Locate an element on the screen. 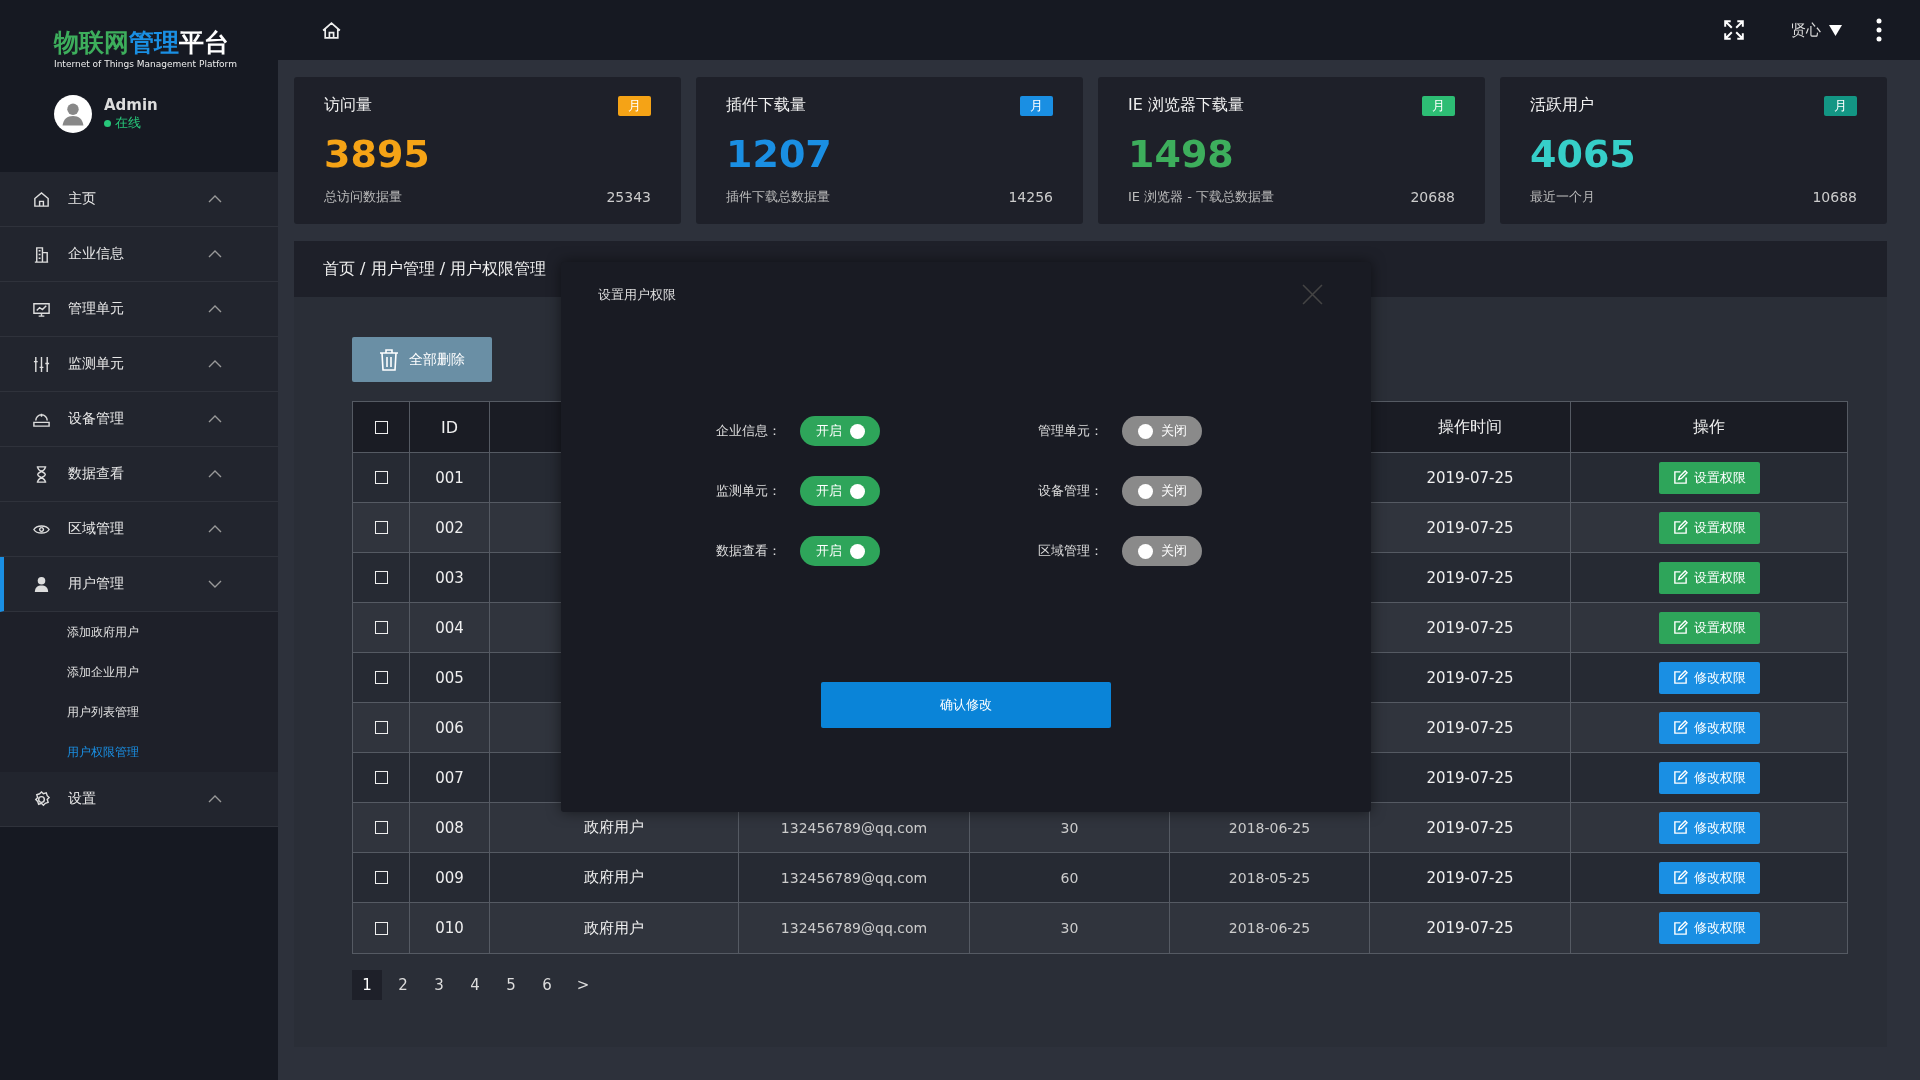  submenu-item: 用户列表管理 is located at coordinates (139, 712).